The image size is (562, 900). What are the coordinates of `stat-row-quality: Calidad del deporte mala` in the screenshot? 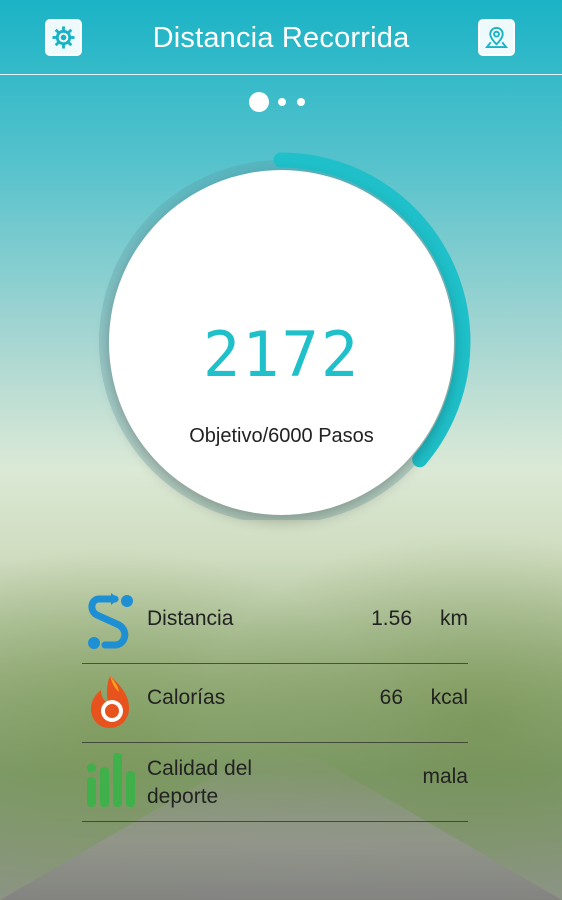 It's located at (275, 782).